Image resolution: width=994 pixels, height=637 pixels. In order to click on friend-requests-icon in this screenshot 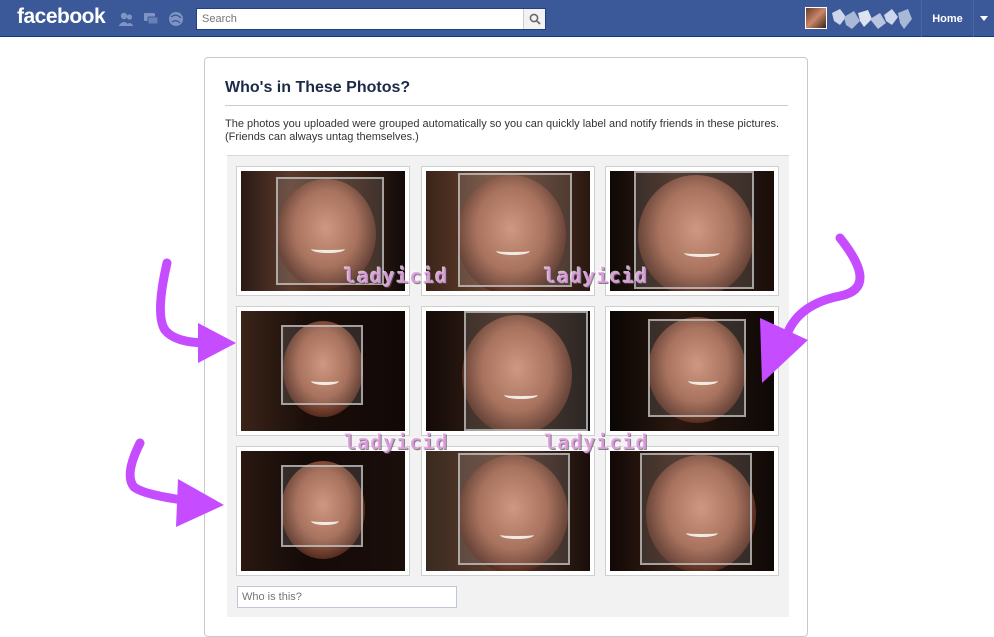, I will do `click(126, 19)`.